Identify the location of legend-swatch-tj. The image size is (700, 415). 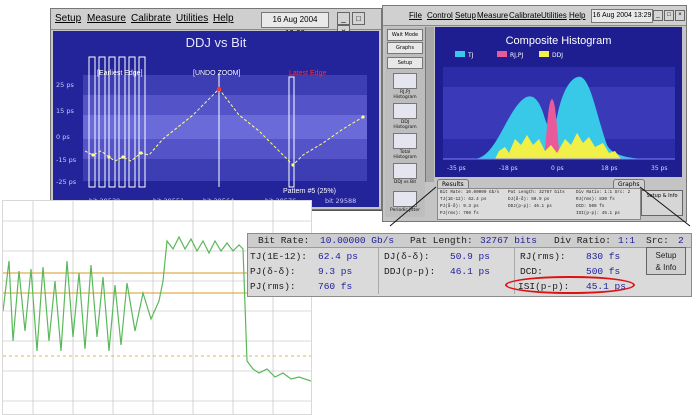
(460, 54).